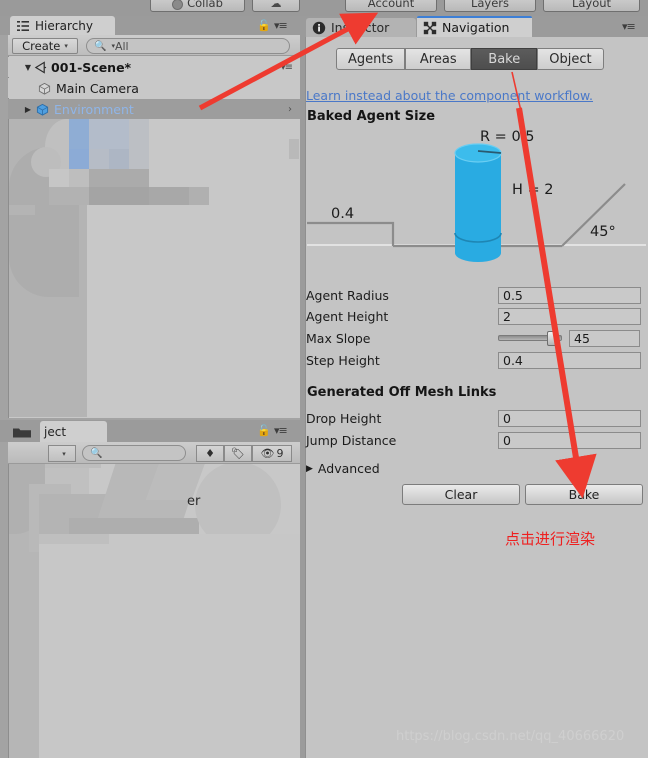 The width and height of the screenshot is (648, 758). I want to click on step-height-input: 0.4, so click(569, 360).